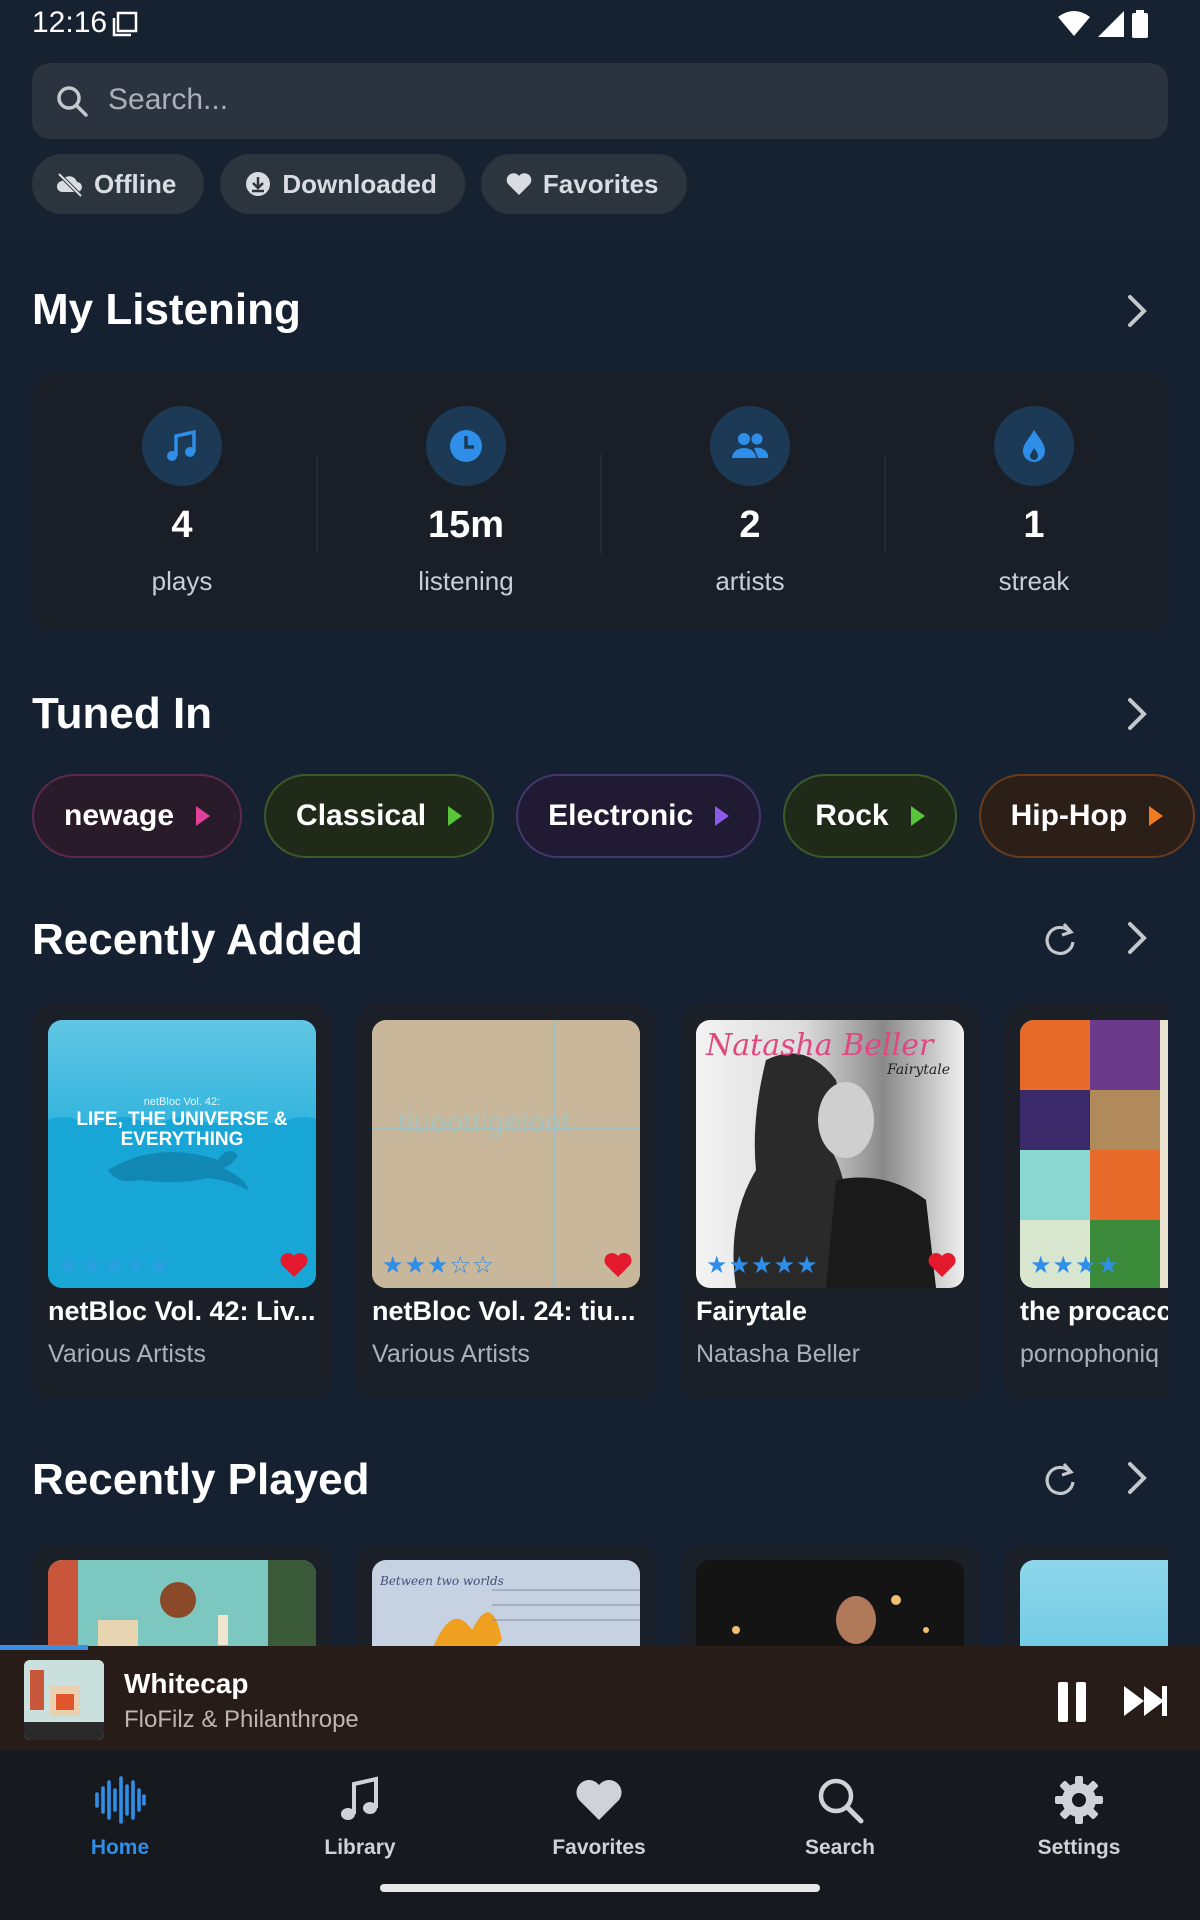 The image size is (1200, 1920). Describe the element at coordinates (359, 183) in the screenshot. I see `filter-downloaded-label: Downloaded` at that location.